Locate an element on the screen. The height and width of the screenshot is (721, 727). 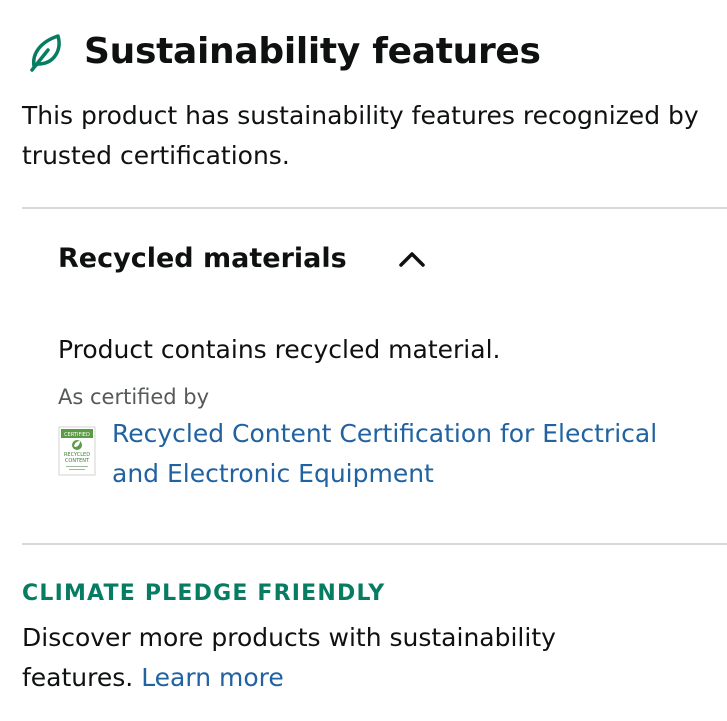
header: Sustainability features is located at coordinates (282, 52).